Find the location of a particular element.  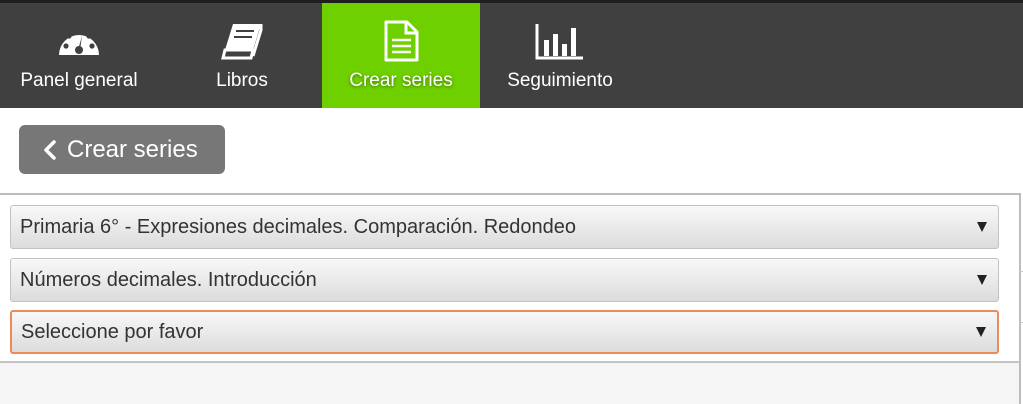

topic-select-value: Números decimales. Introducción is located at coordinates (168, 279).